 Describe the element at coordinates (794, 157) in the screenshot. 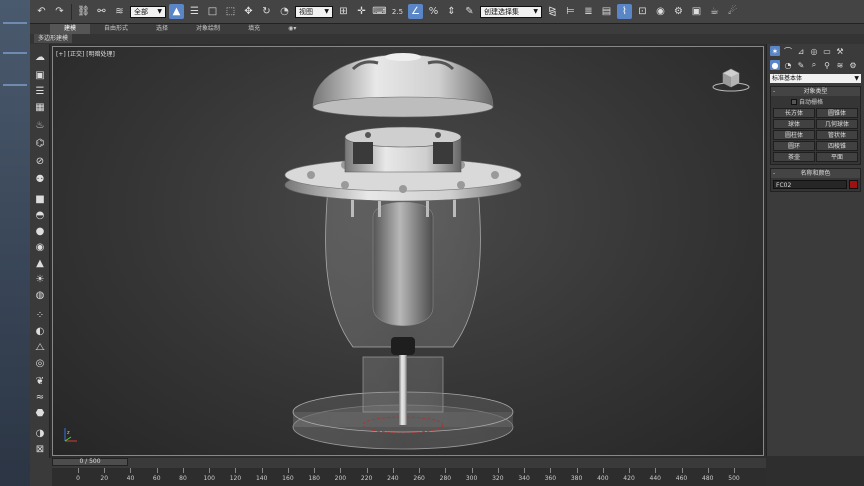

I see `teapot-button: 茶壶` at that location.